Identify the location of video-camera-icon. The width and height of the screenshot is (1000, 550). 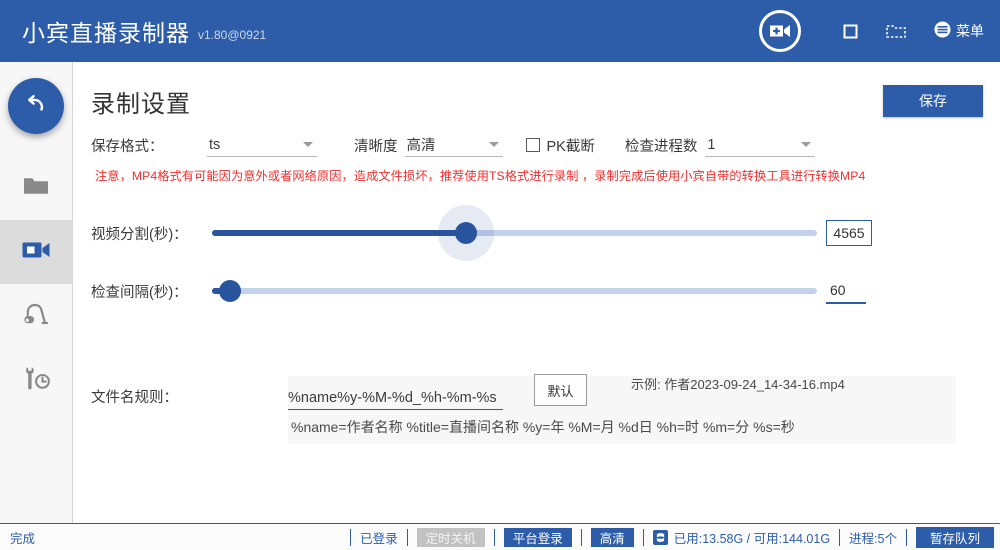
(36, 252).